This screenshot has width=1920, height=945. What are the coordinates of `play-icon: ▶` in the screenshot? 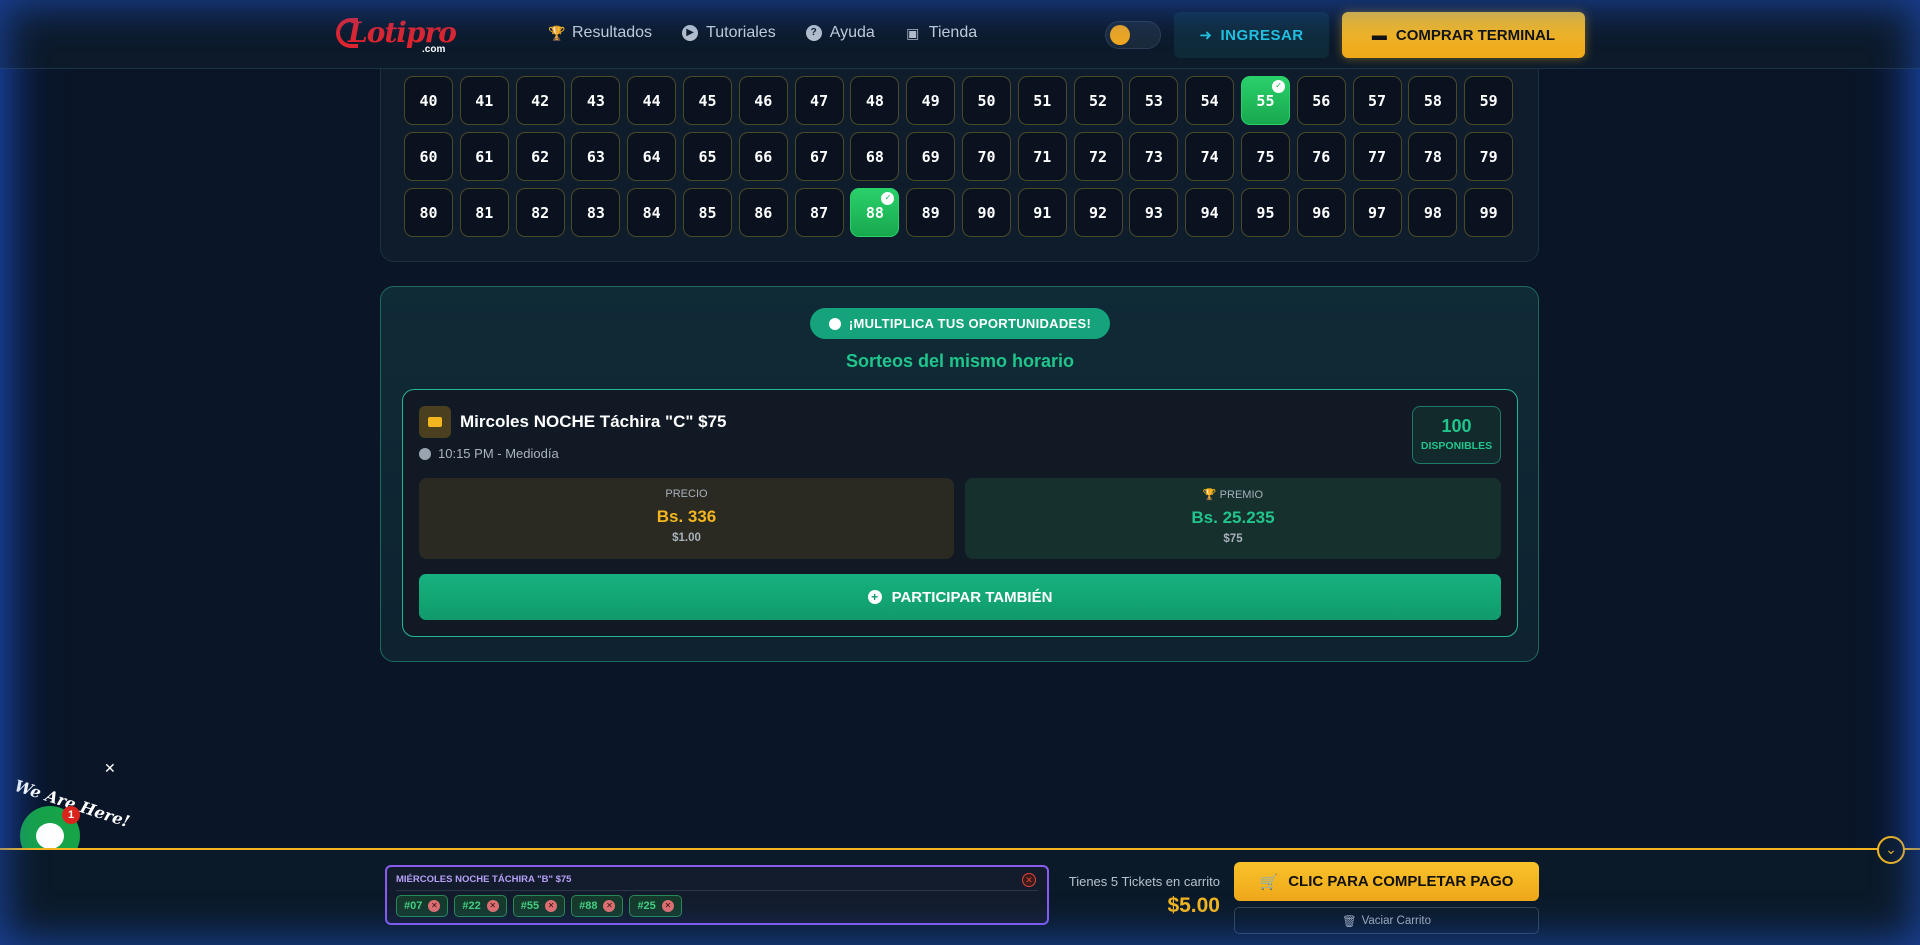 It's located at (690, 33).